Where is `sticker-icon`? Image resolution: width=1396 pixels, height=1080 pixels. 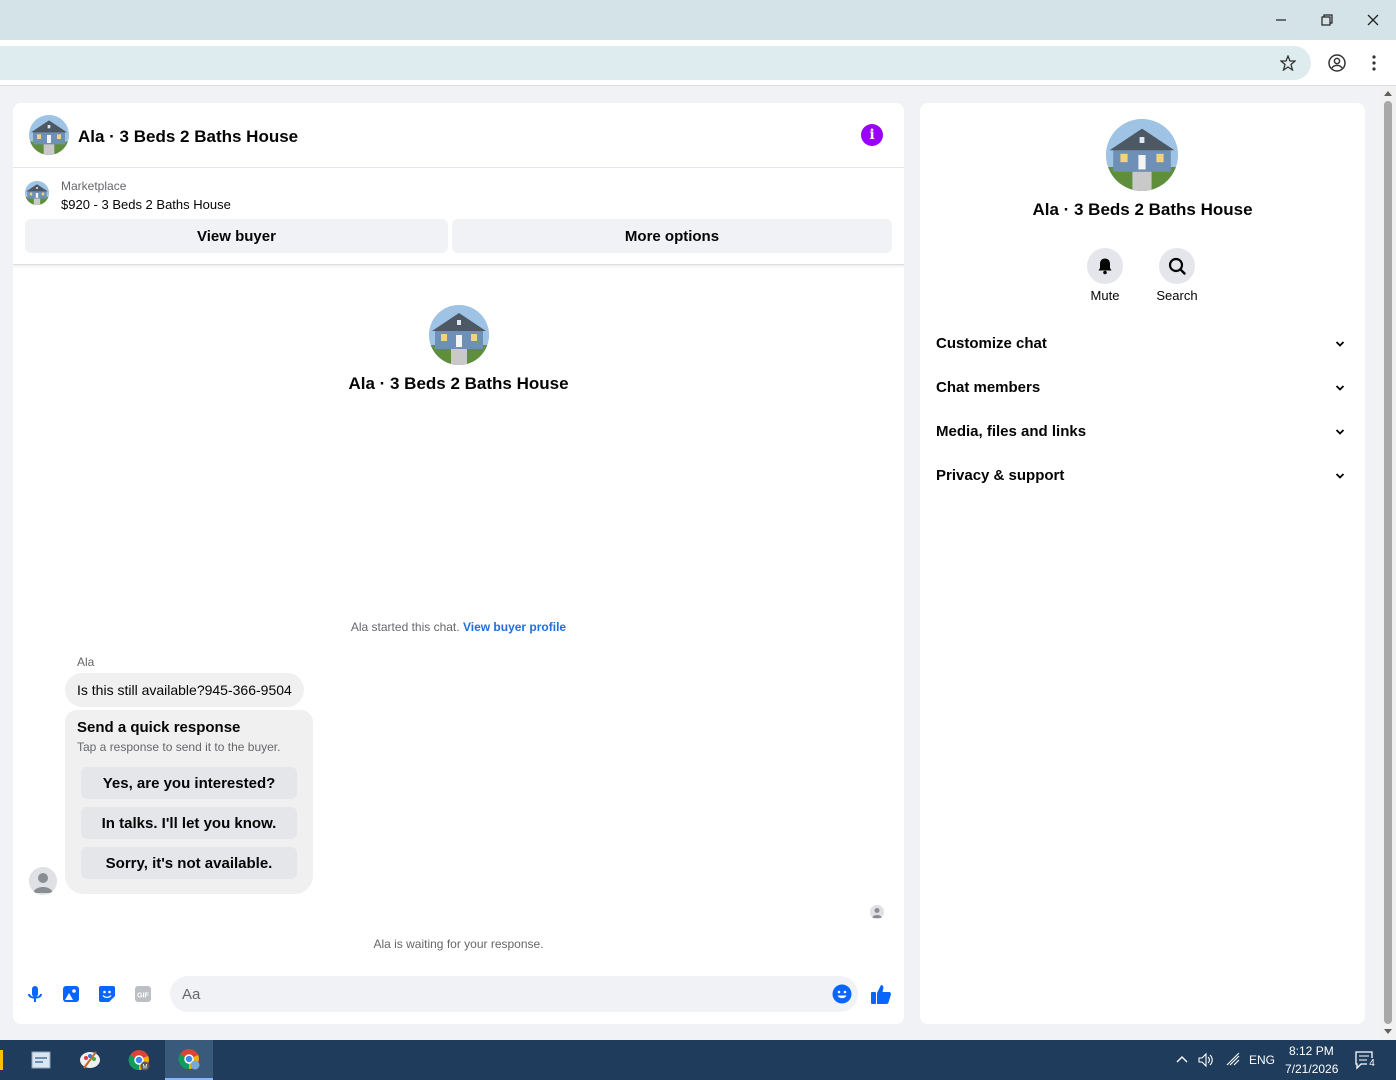
sticker-icon is located at coordinates (107, 994).